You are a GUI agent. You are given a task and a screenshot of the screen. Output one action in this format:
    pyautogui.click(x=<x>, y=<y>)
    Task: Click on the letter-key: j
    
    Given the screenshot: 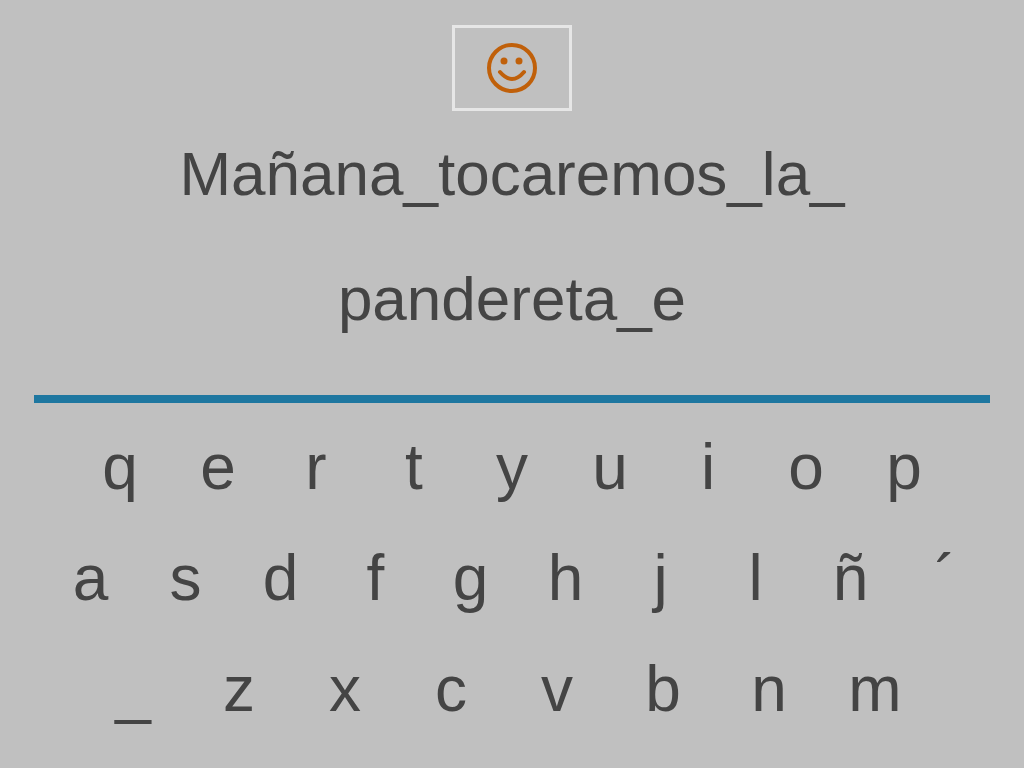 What is the action you would take?
    pyautogui.click(x=660, y=577)
    